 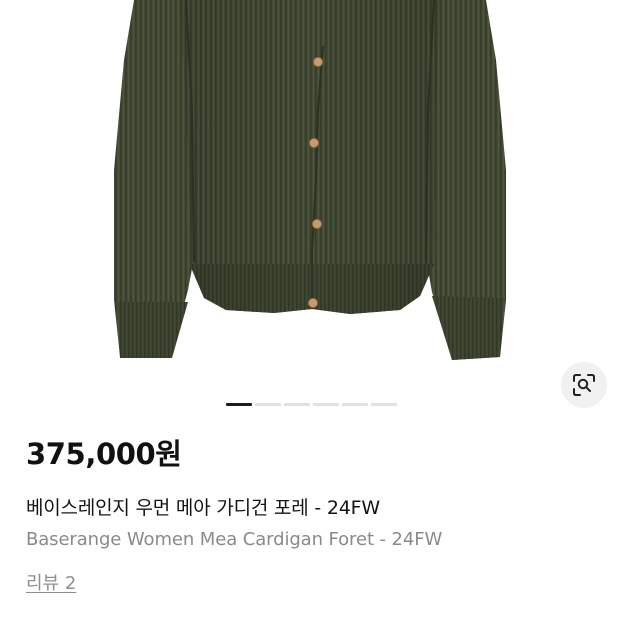 What do you see at coordinates (104, 454) in the screenshot?
I see `product-price: 375,000원` at bounding box center [104, 454].